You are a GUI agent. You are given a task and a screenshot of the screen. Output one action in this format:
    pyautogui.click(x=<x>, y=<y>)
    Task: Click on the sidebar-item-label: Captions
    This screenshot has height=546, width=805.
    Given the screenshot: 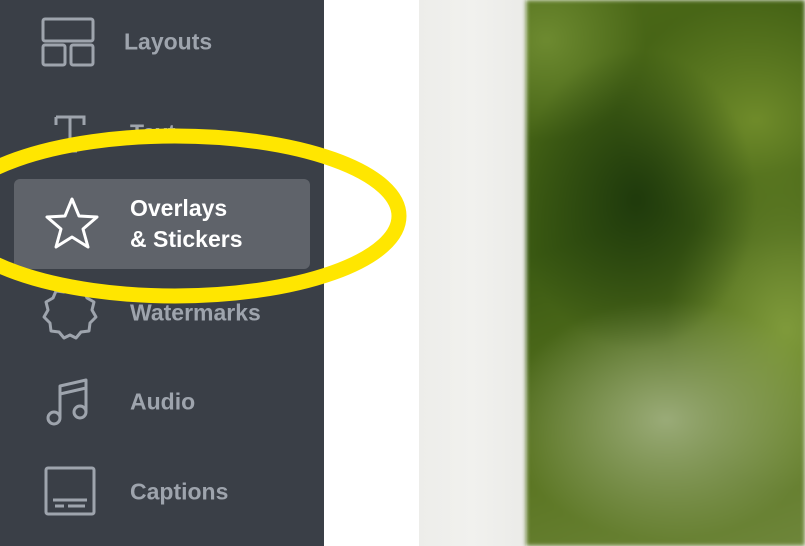 What is the action you would take?
    pyautogui.click(x=179, y=491)
    